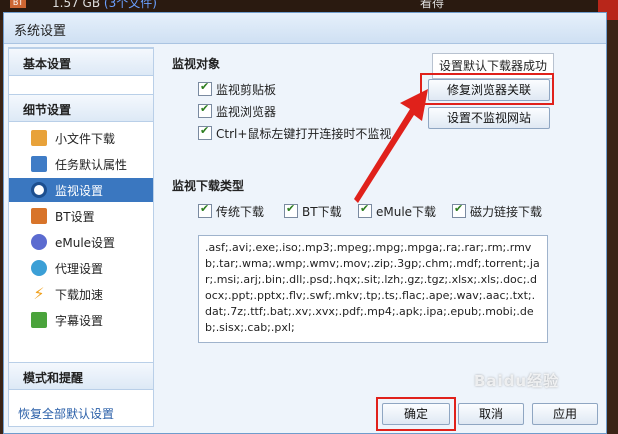 This screenshot has height=434, width=618. Describe the element at coordinates (104, 5) in the screenshot. I see `background-file-info: 1.57 GB (3个文件)` at that location.